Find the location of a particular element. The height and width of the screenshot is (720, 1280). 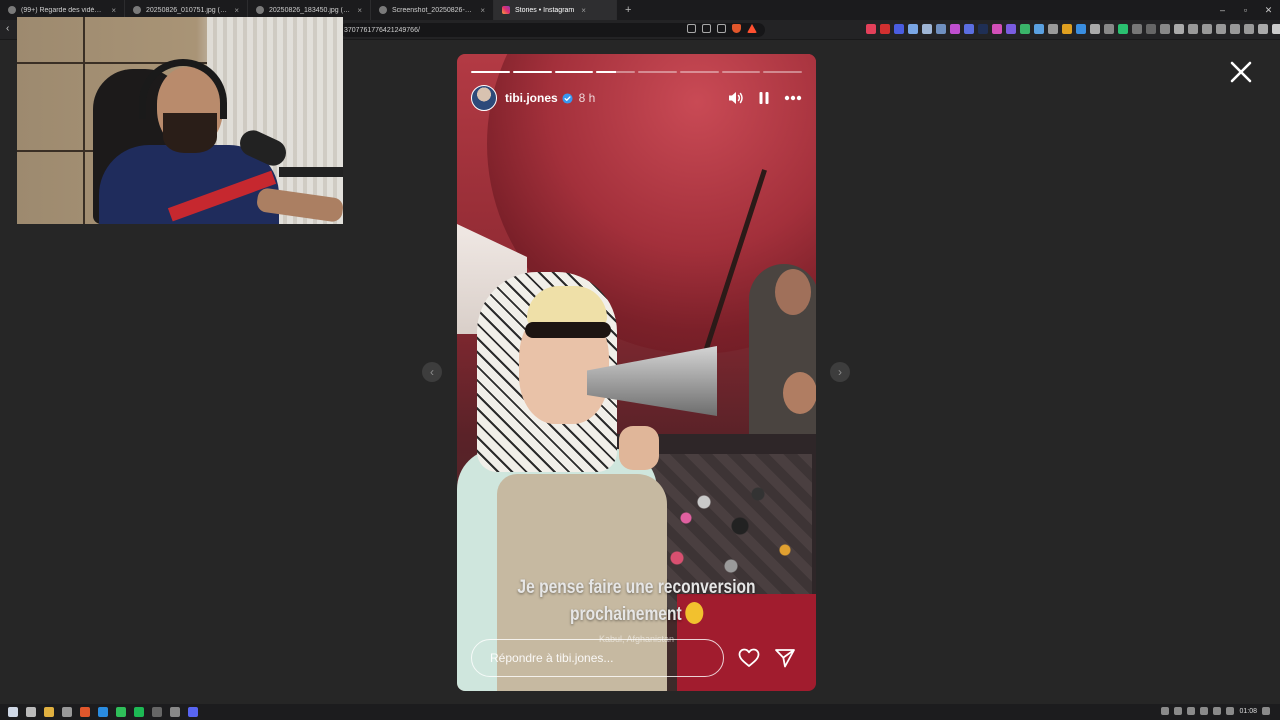

new-tab-button: + is located at coordinates (628, 10).